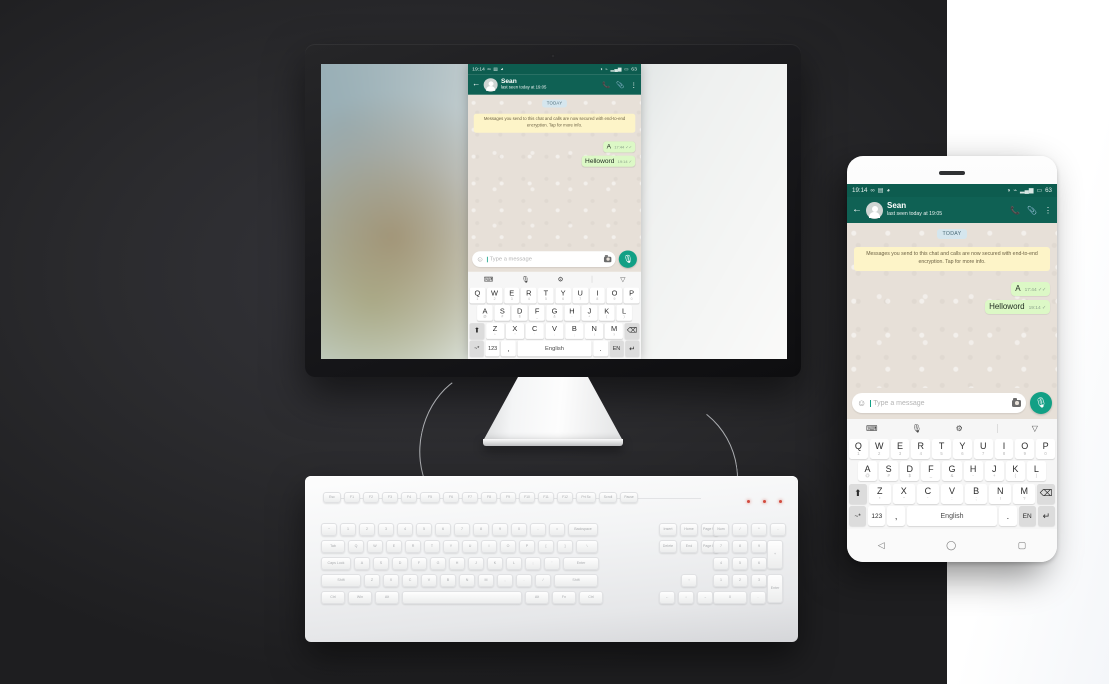  What do you see at coordinates (486, 580) in the screenshot?
I see `pkey-m: M` at bounding box center [486, 580].